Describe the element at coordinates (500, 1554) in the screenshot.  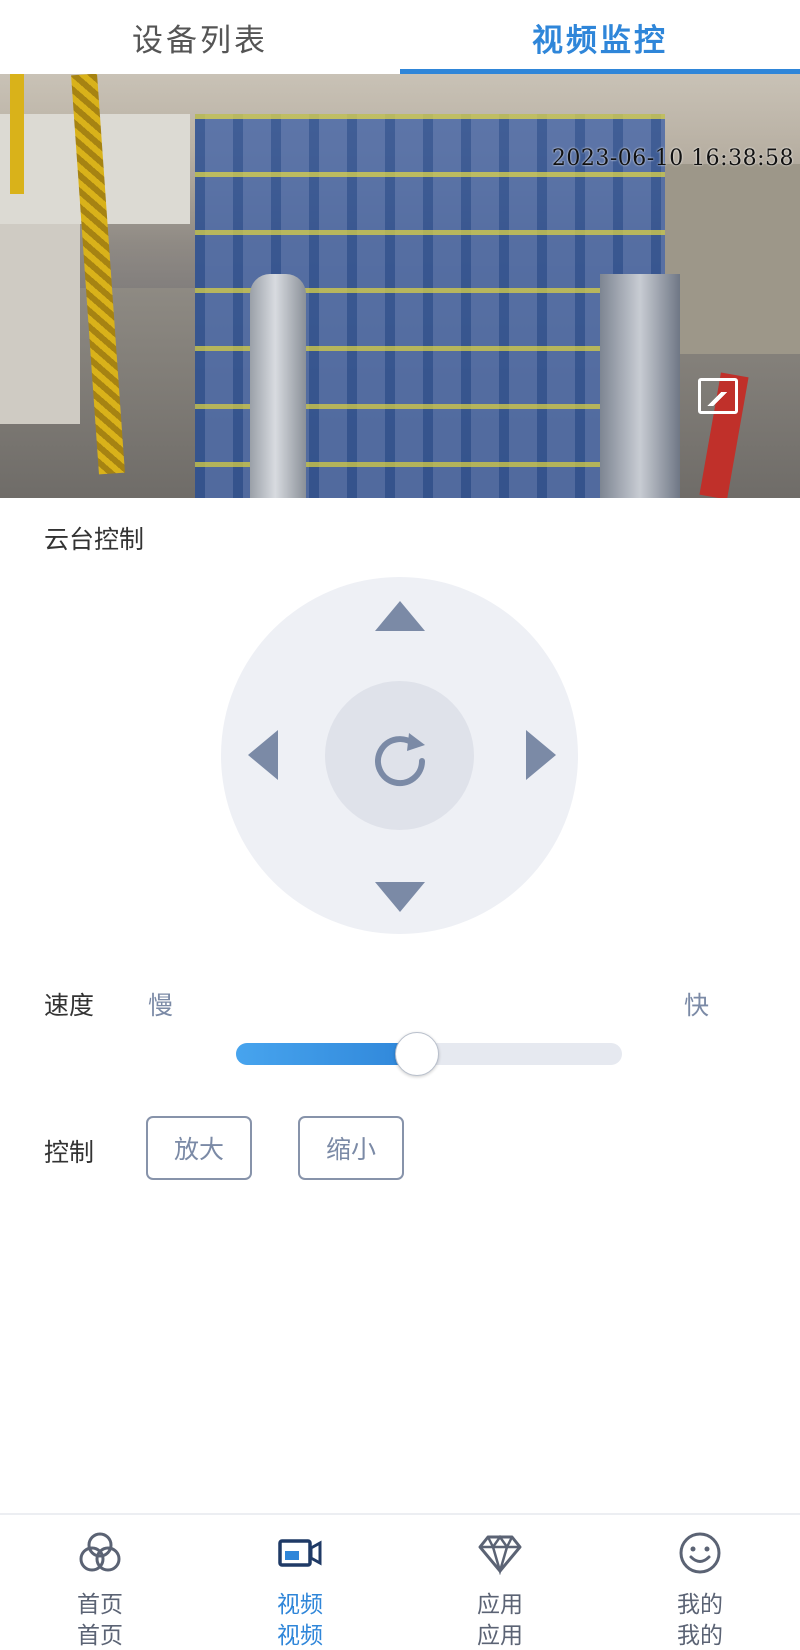
I see `diamond-icon` at that location.